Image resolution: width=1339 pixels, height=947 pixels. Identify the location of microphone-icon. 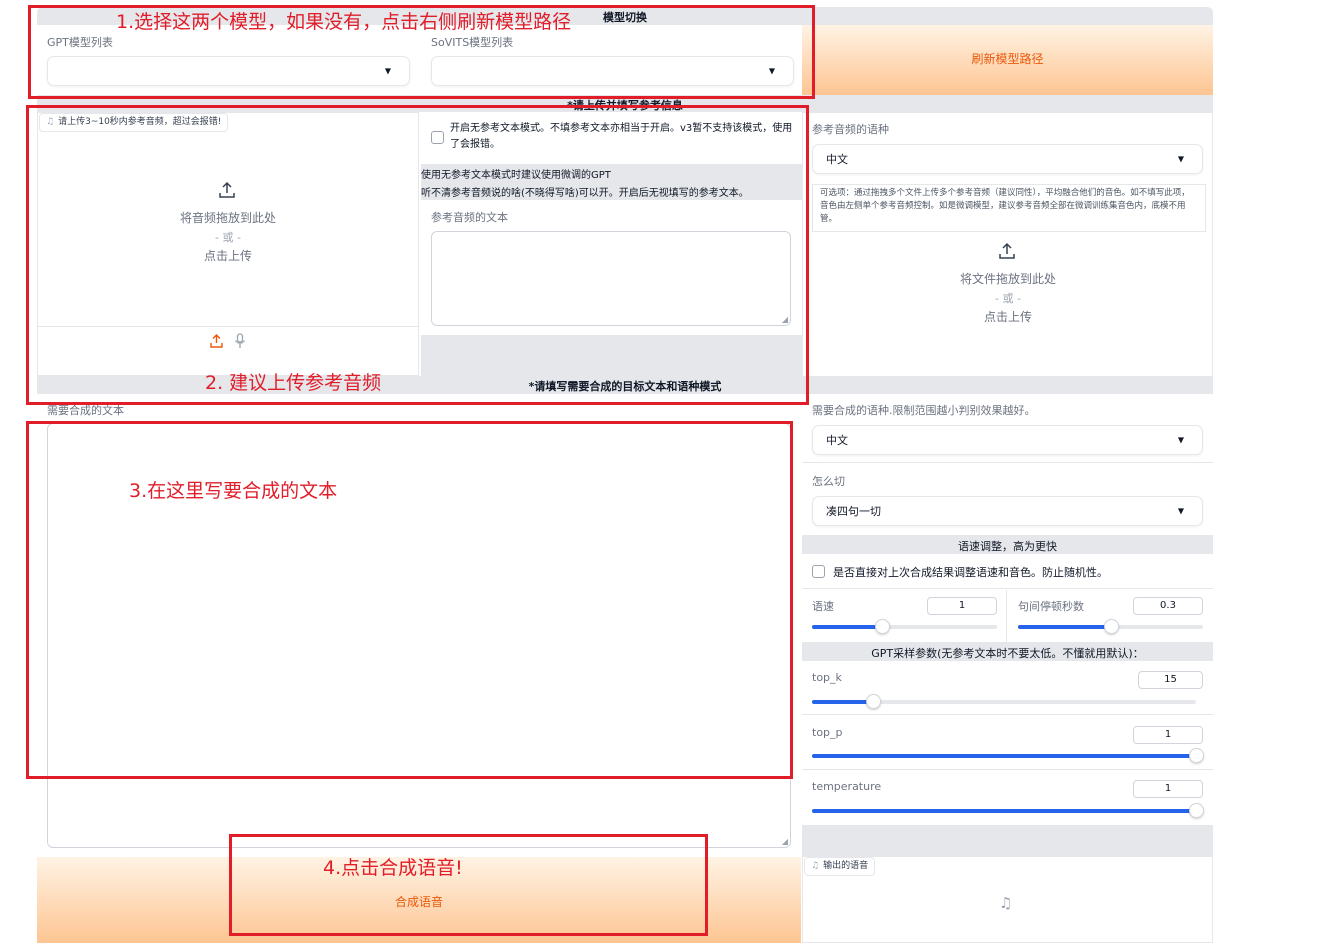
(240, 341).